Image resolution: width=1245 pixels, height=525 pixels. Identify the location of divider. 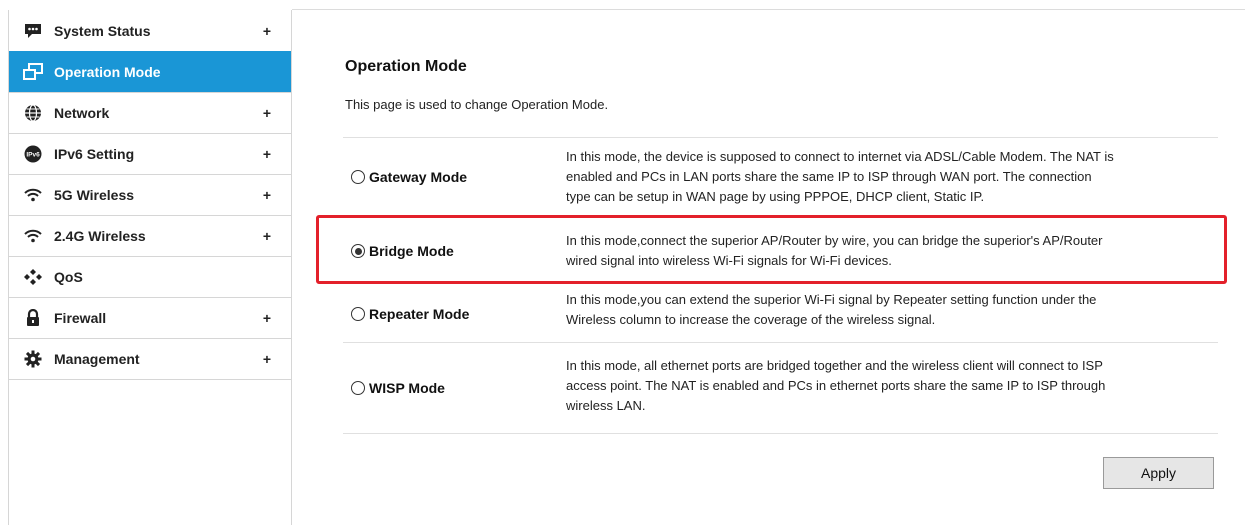
(780, 433).